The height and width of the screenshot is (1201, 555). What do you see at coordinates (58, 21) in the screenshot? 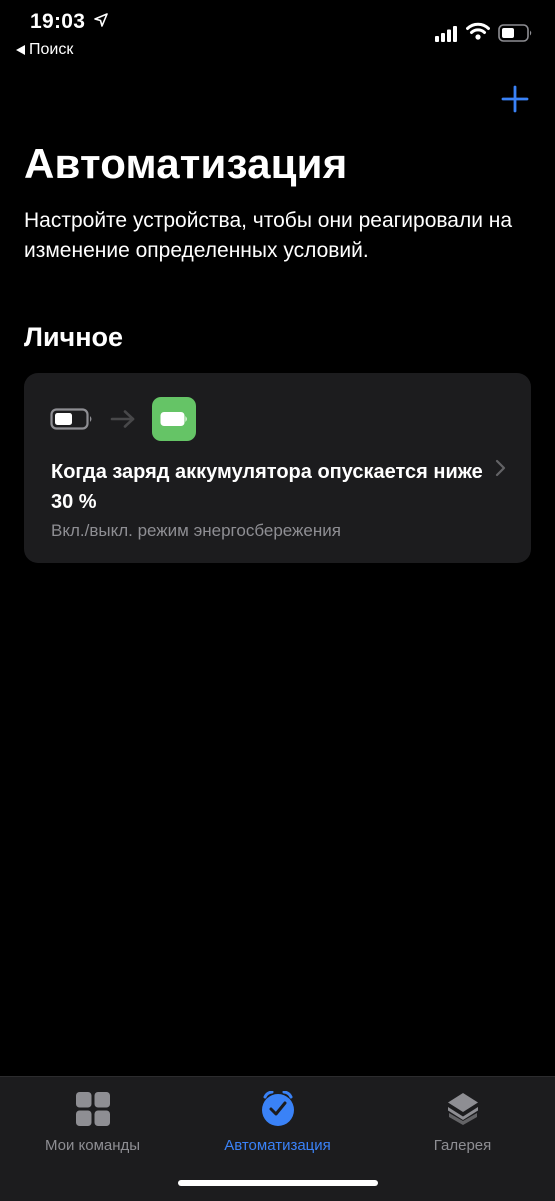
I see `status-time: 19:03` at bounding box center [58, 21].